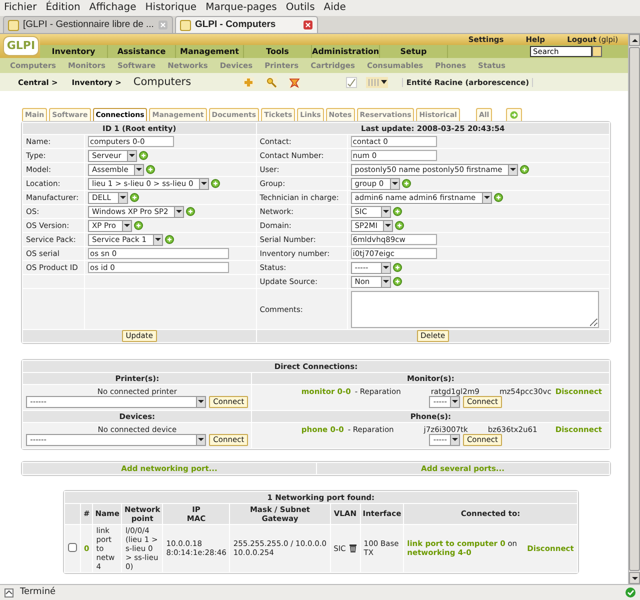  Describe the element at coordinates (630, 592) in the screenshot. I see `check-icon` at that location.